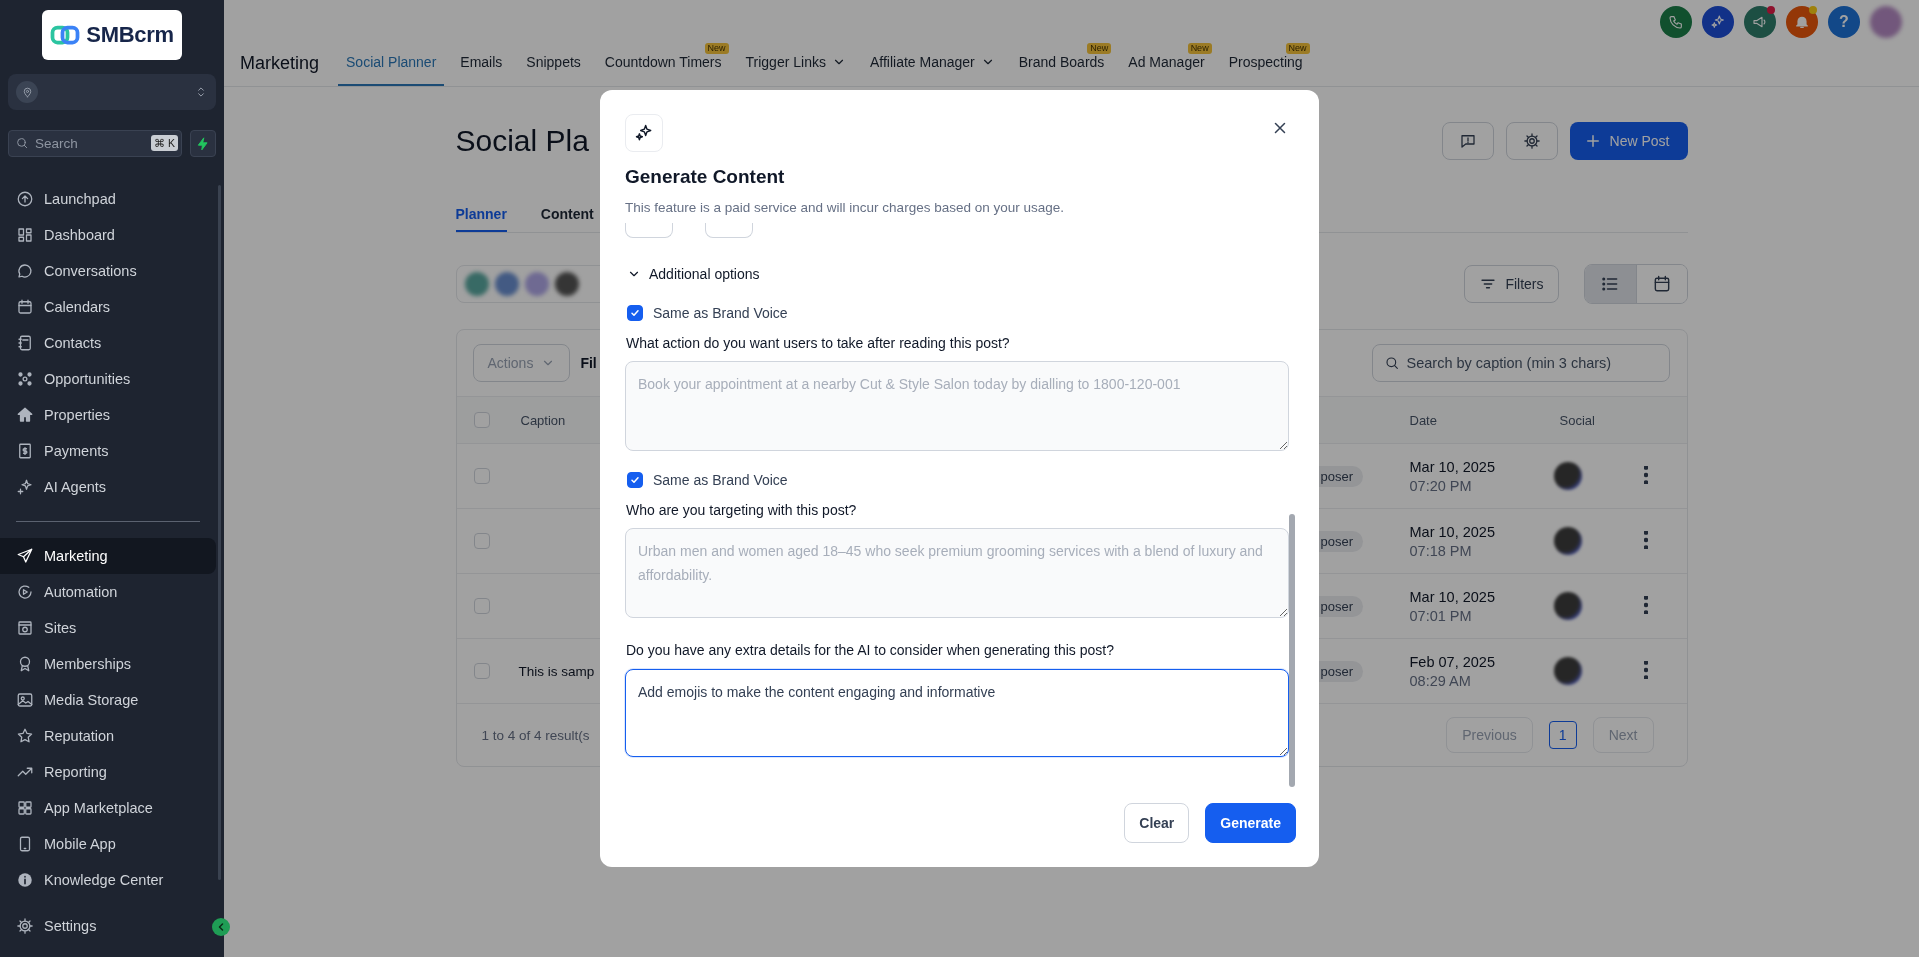 The image size is (1919, 957). Describe the element at coordinates (1676, 22) in the screenshot. I see `phone-button` at that location.